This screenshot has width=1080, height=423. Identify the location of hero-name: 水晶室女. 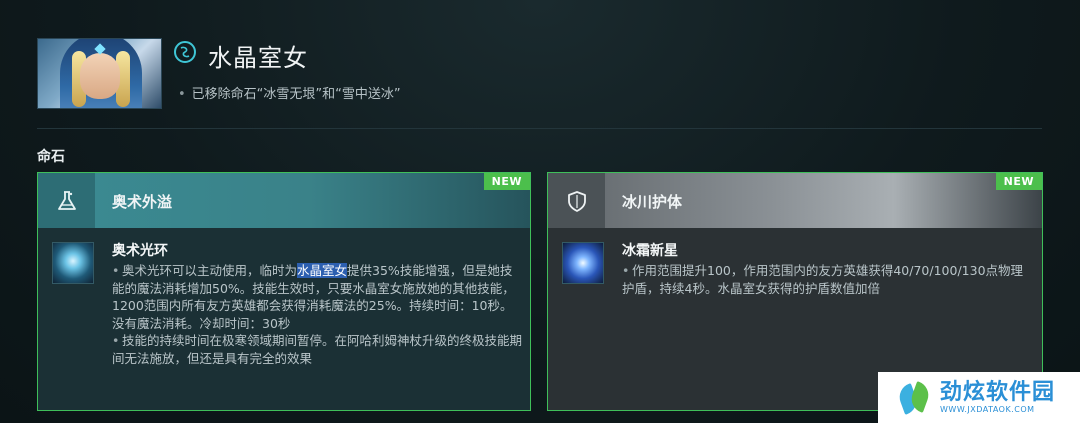
(258, 58).